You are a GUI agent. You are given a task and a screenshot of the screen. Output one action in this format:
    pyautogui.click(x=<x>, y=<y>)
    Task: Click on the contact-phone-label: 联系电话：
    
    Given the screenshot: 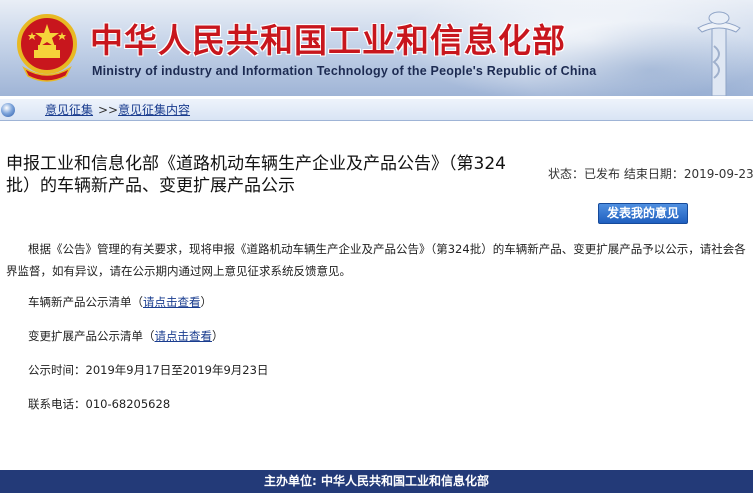 What is the action you would take?
    pyautogui.click(x=57, y=404)
    